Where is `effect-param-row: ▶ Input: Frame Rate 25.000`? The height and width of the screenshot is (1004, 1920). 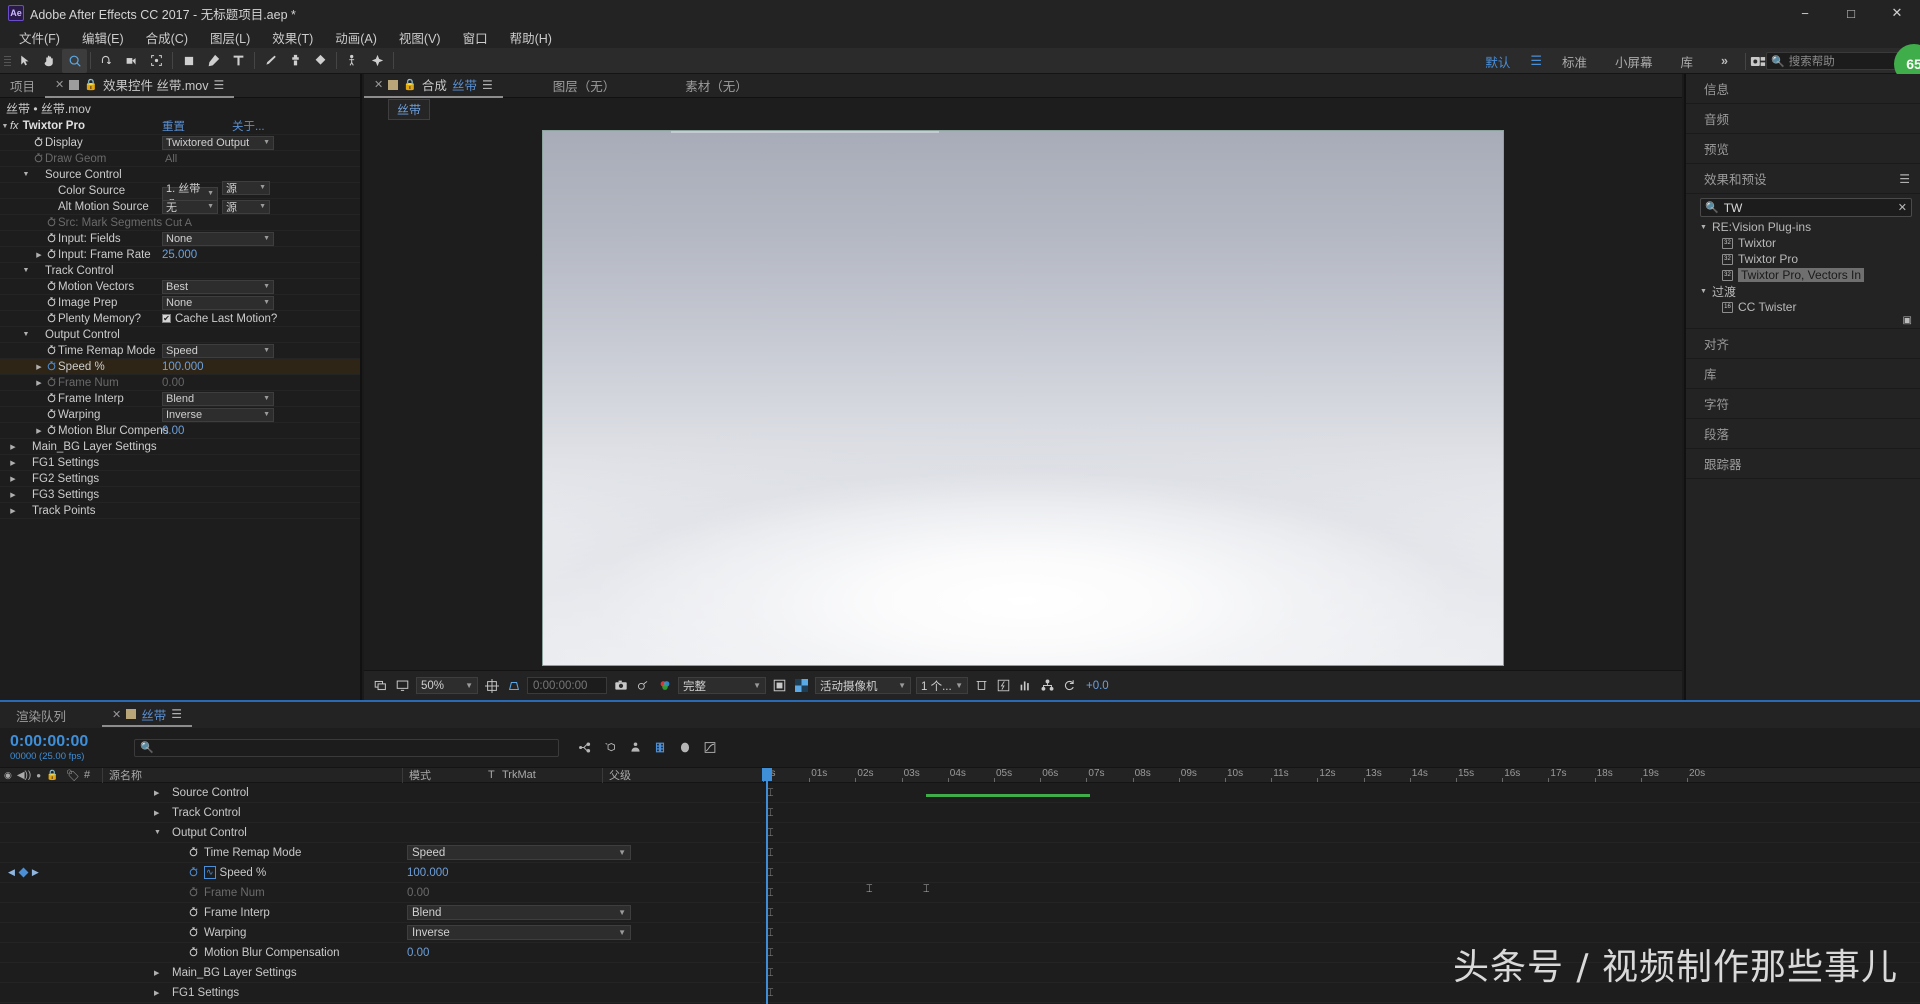
effect-param-row: ▶ Input: Frame Rate 25.000 is located at coordinates (180, 255).